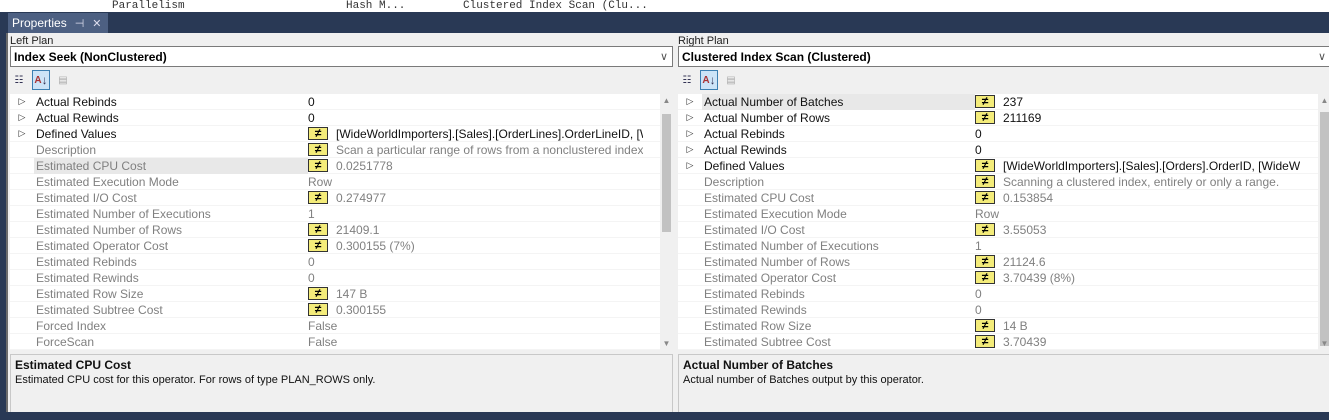 The width and height of the screenshot is (1329, 420). What do you see at coordinates (148, 6) in the screenshot?
I see `plan-node-label: Parallelism` at bounding box center [148, 6].